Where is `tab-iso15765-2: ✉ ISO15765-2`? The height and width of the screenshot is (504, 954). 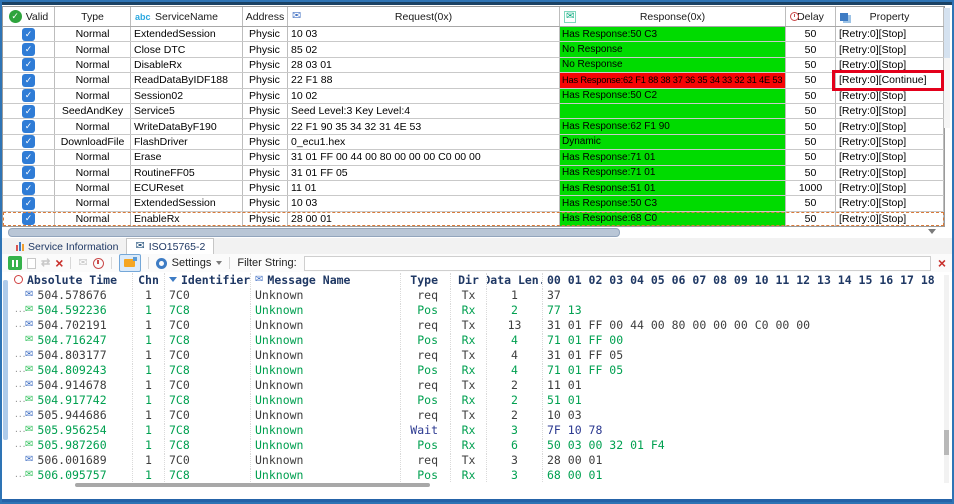 tab-iso15765-2: ✉ ISO15765-2 is located at coordinates (170, 246).